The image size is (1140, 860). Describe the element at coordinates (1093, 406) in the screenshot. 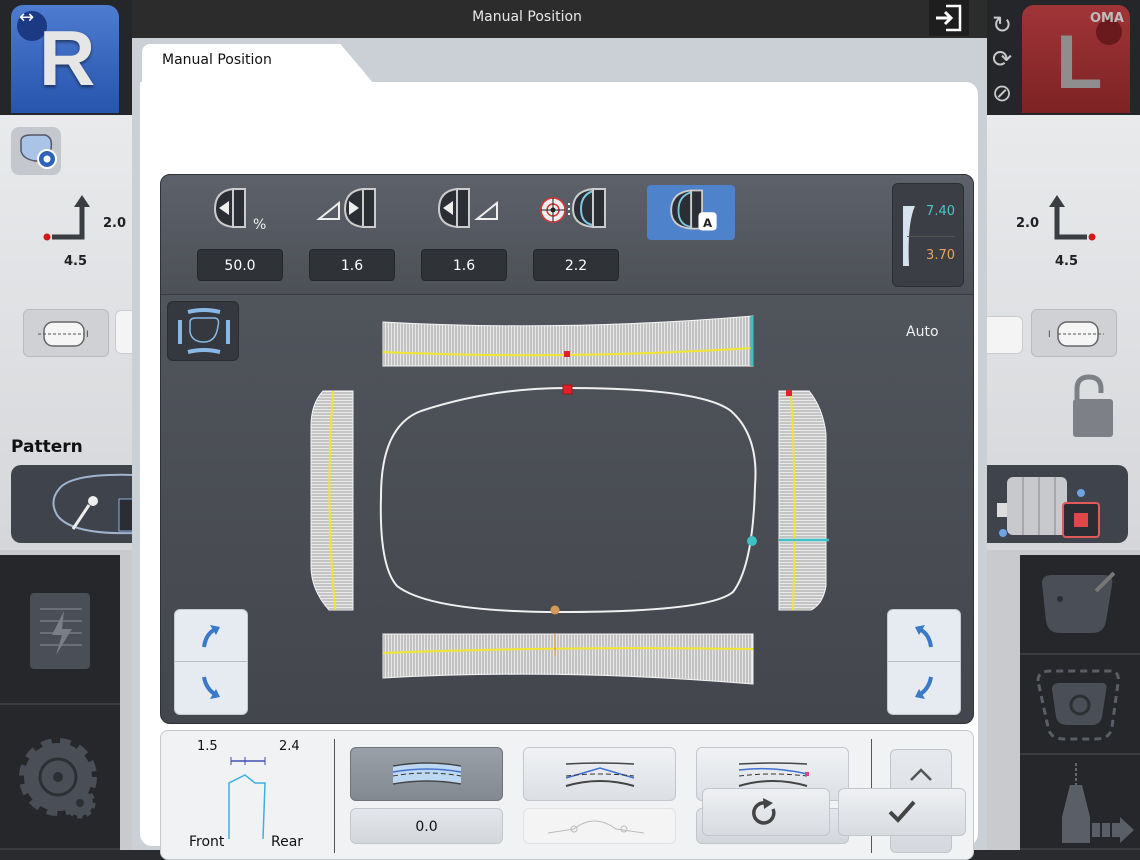

I see `unlock-icon` at that location.